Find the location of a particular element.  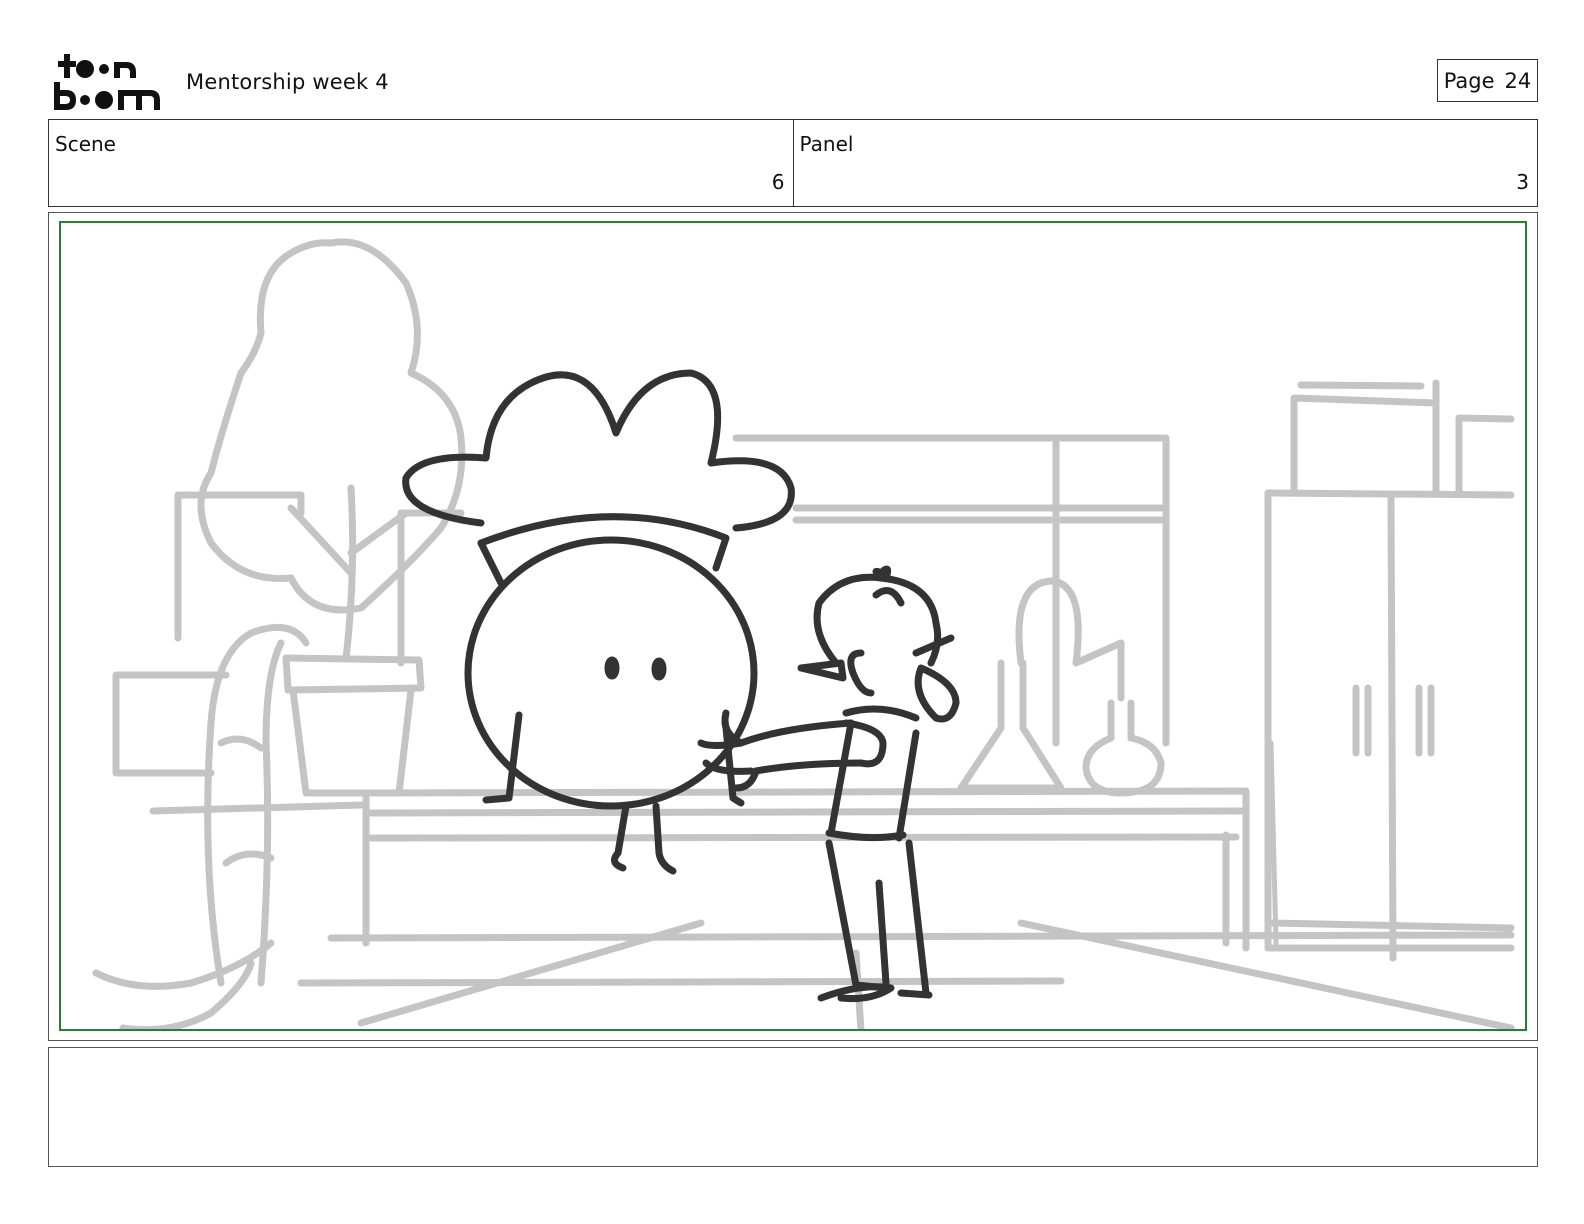

page-indicator: Page 24 is located at coordinates (1487, 80).